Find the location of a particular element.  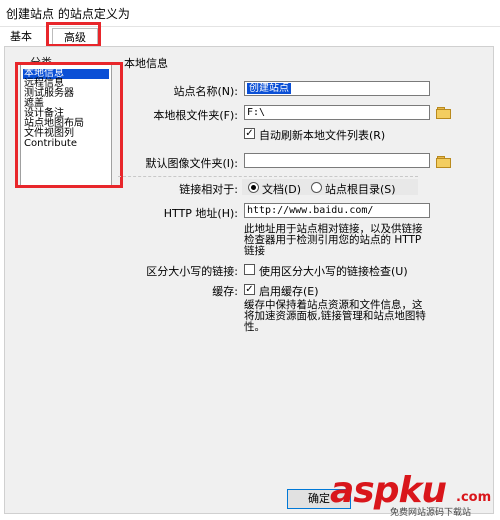

default-images-label: 默认图像文件夹(I): is located at coordinates (191, 163).